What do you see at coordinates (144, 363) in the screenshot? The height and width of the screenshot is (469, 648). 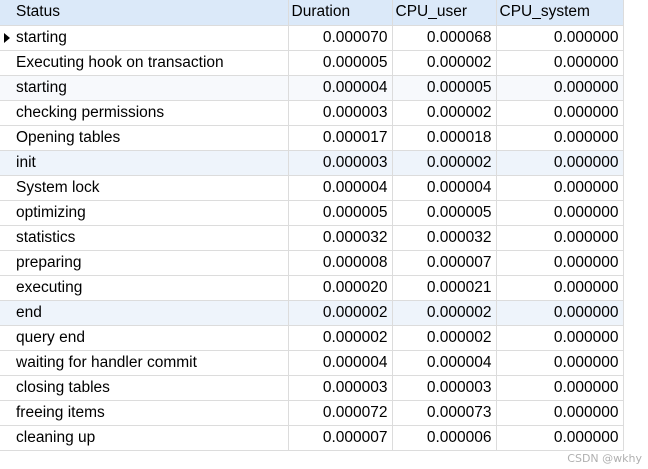 I see `status-cell: waiting for handler commit` at bounding box center [144, 363].